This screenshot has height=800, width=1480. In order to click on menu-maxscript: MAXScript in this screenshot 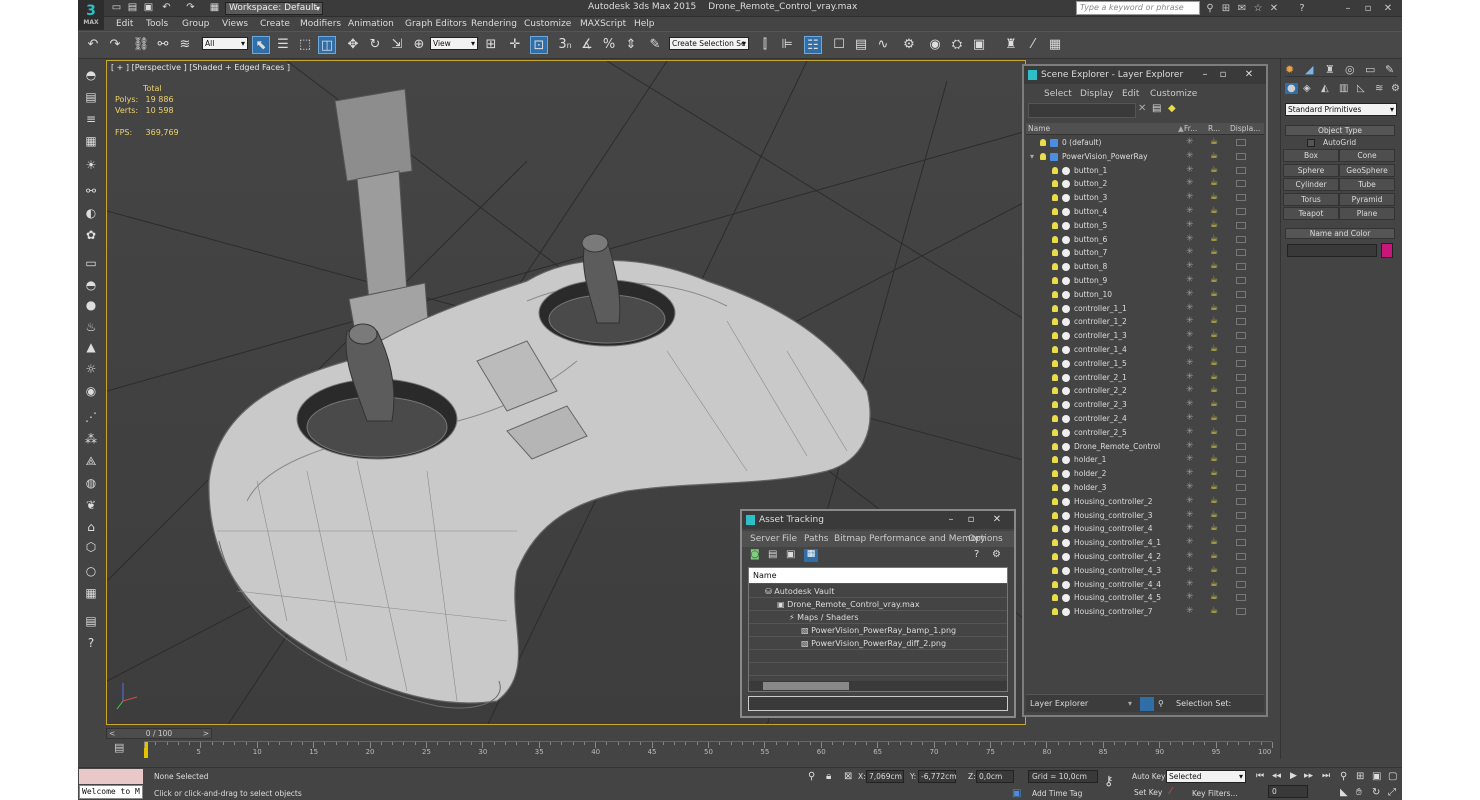, I will do `click(603, 24)`.